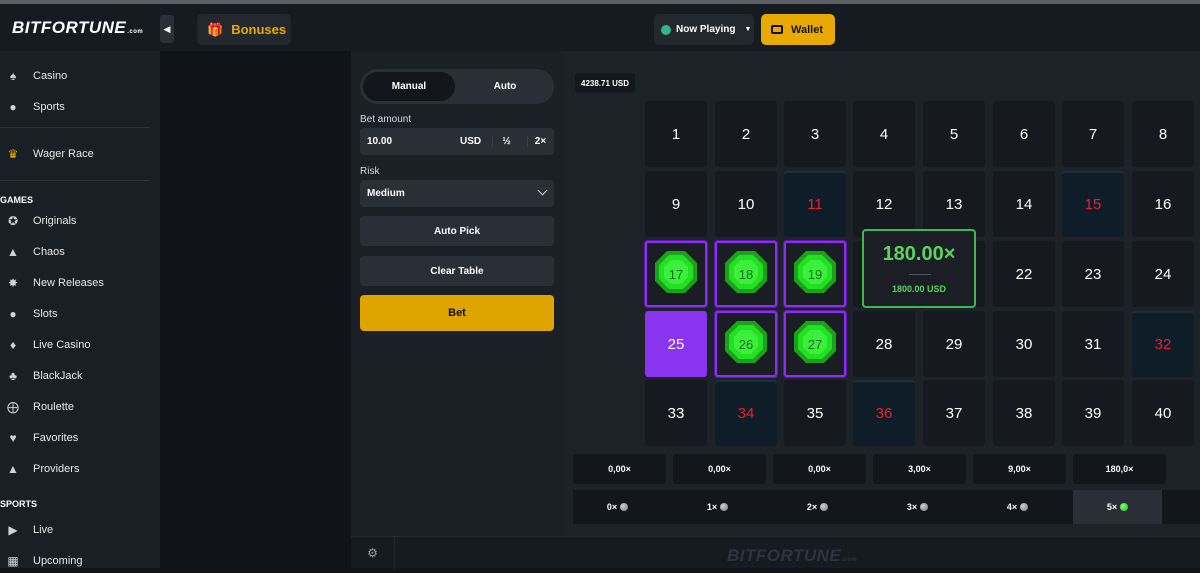 The width and height of the screenshot is (1200, 573). Describe the element at coordinates (167, 29) in the screenshot. I see `sidebar-collapse-button: ◀` at that location.